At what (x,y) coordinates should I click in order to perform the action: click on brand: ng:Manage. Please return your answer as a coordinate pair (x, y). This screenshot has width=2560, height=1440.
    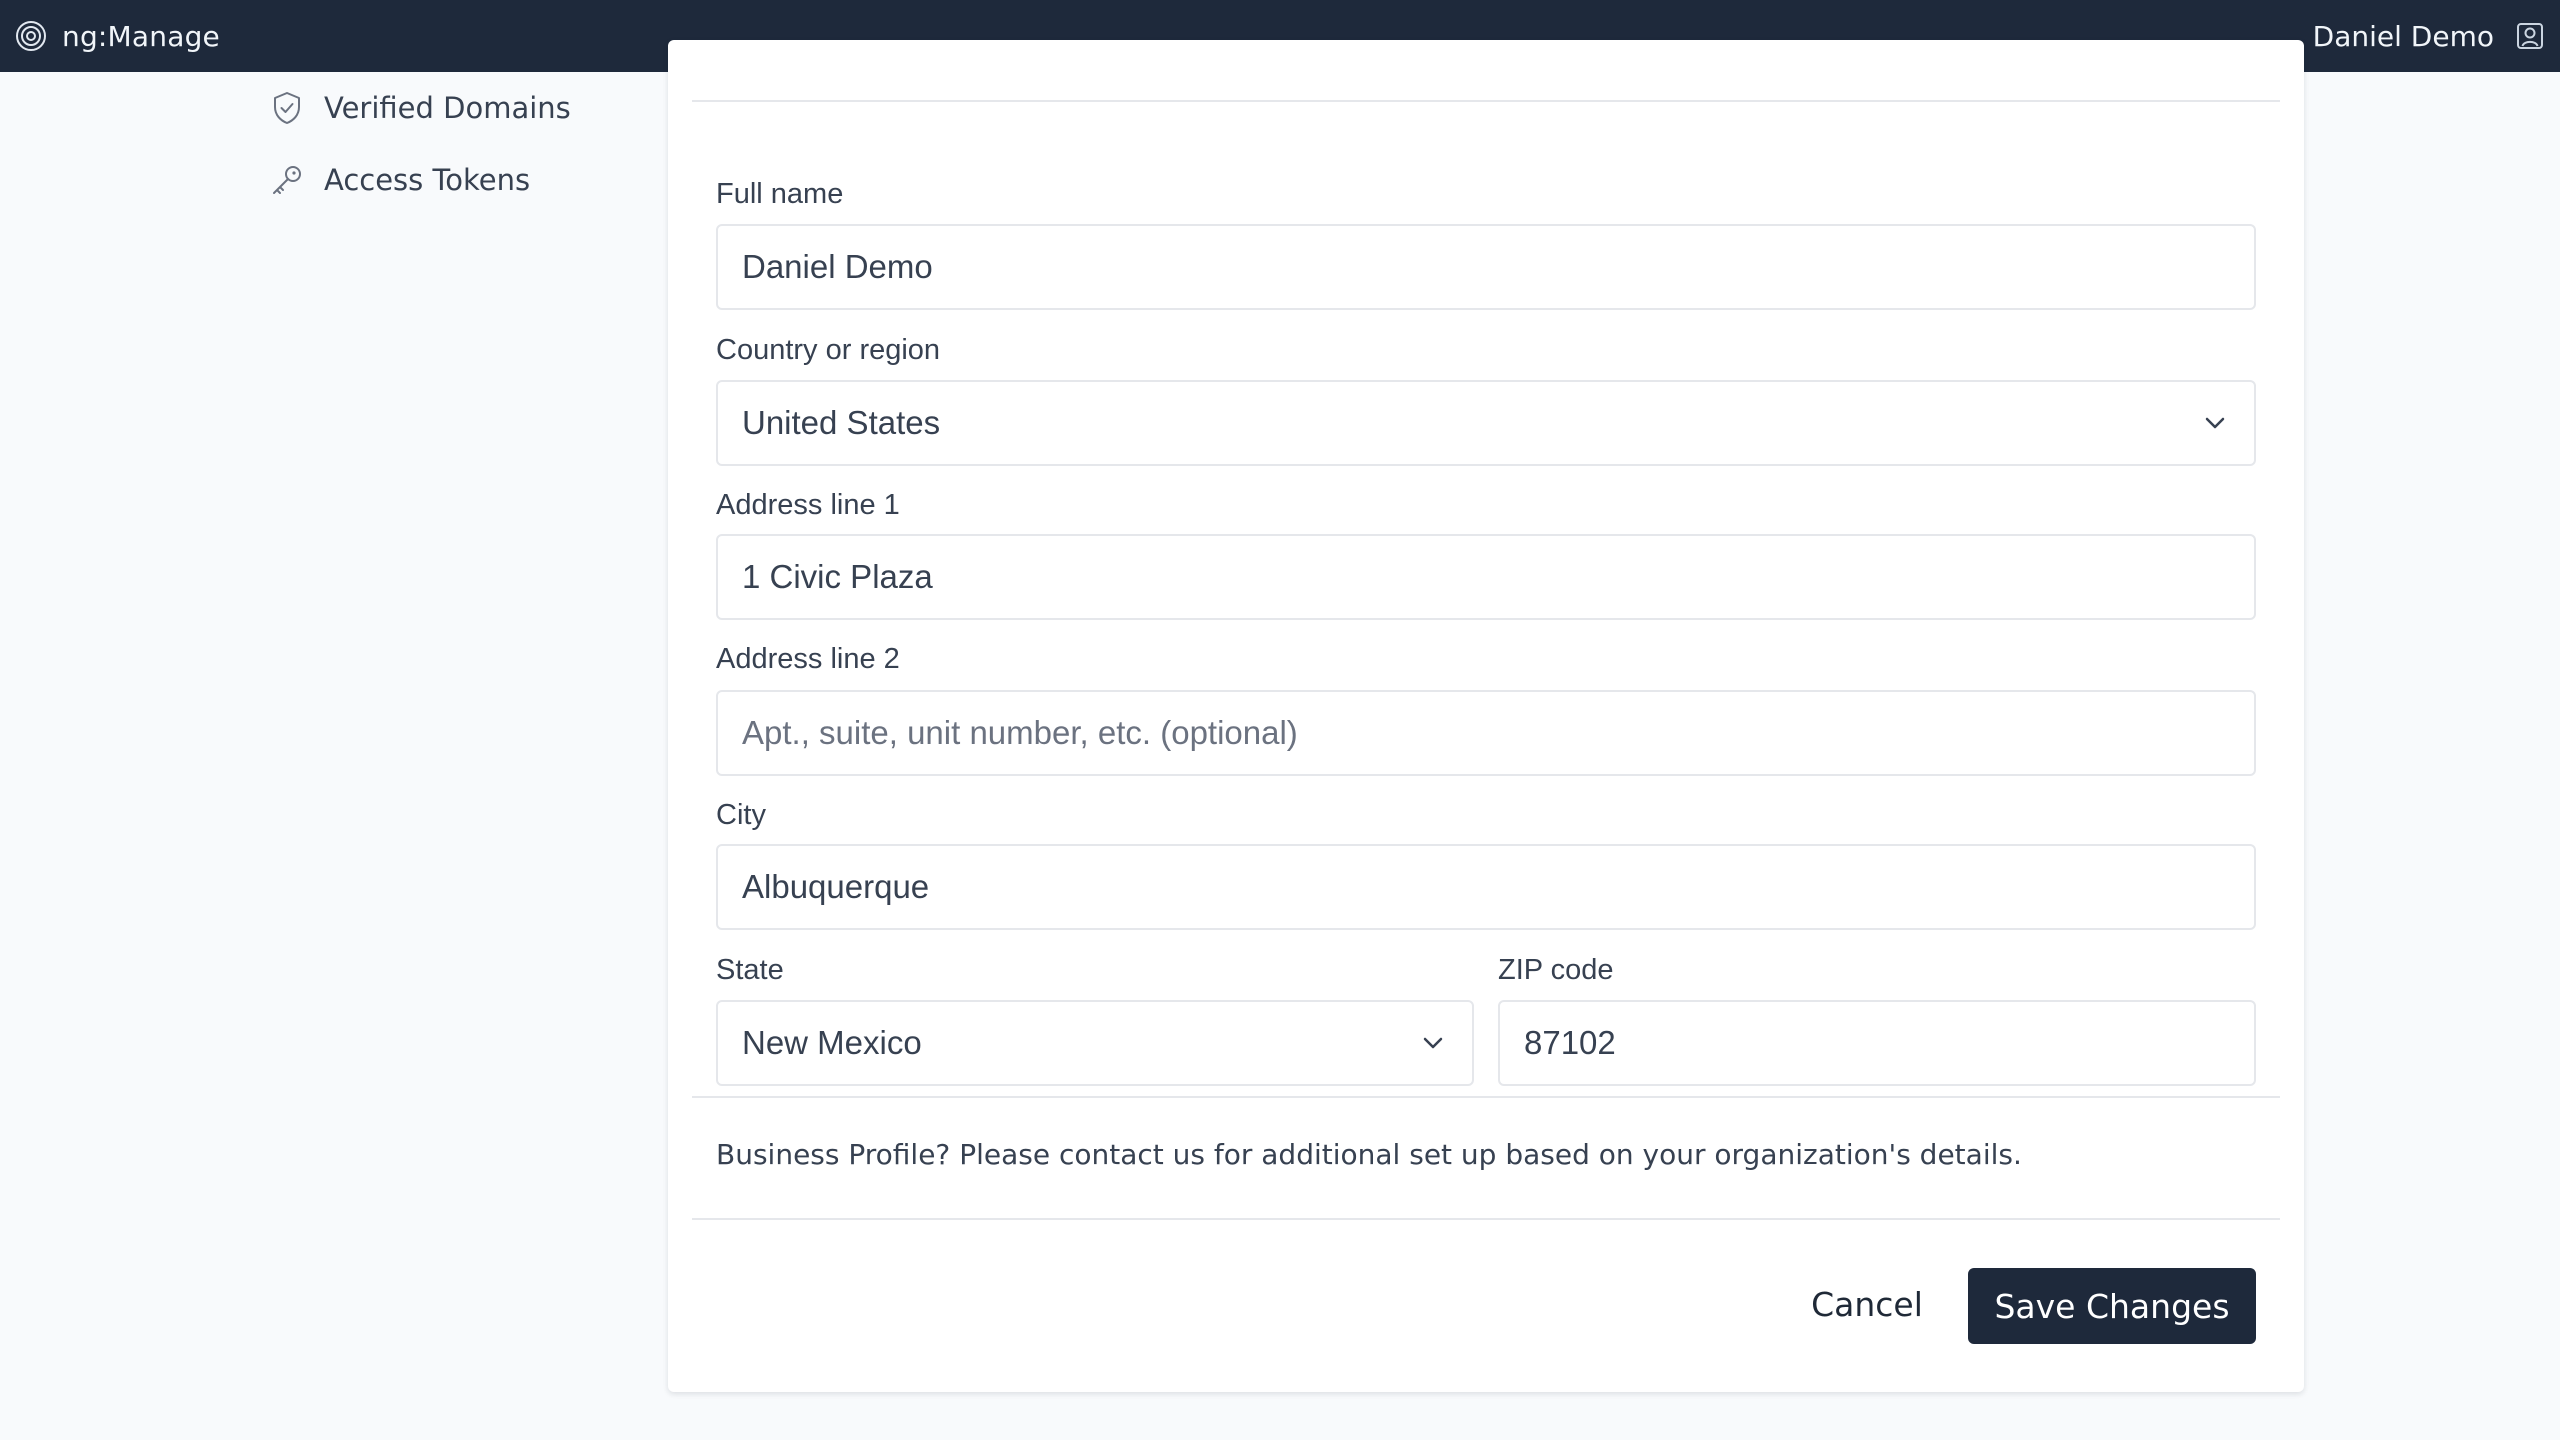
    Looking at the image, I should click on (117, 36).